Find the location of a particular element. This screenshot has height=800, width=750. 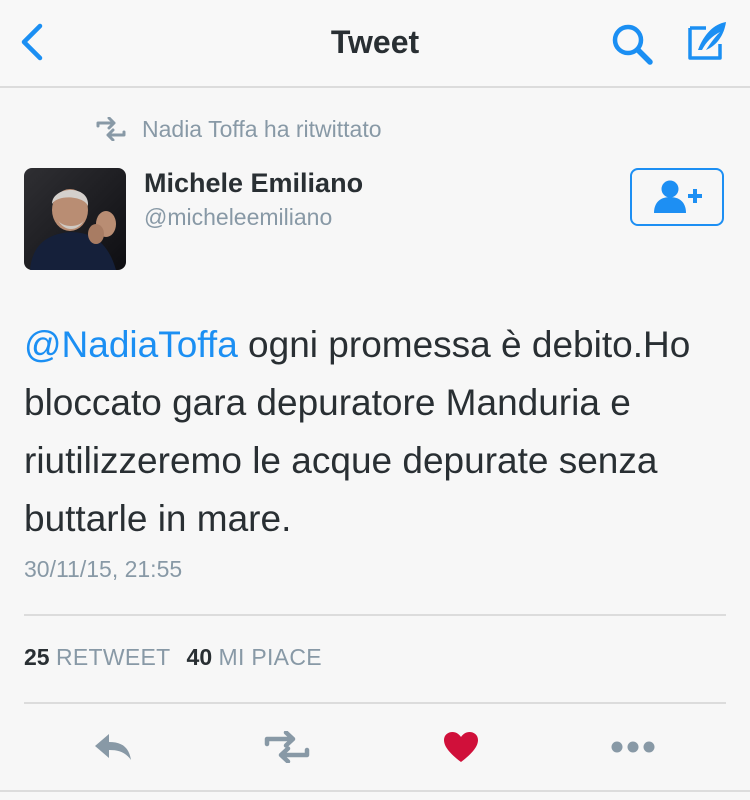

heart-icon is located at coordinates (461, 747).